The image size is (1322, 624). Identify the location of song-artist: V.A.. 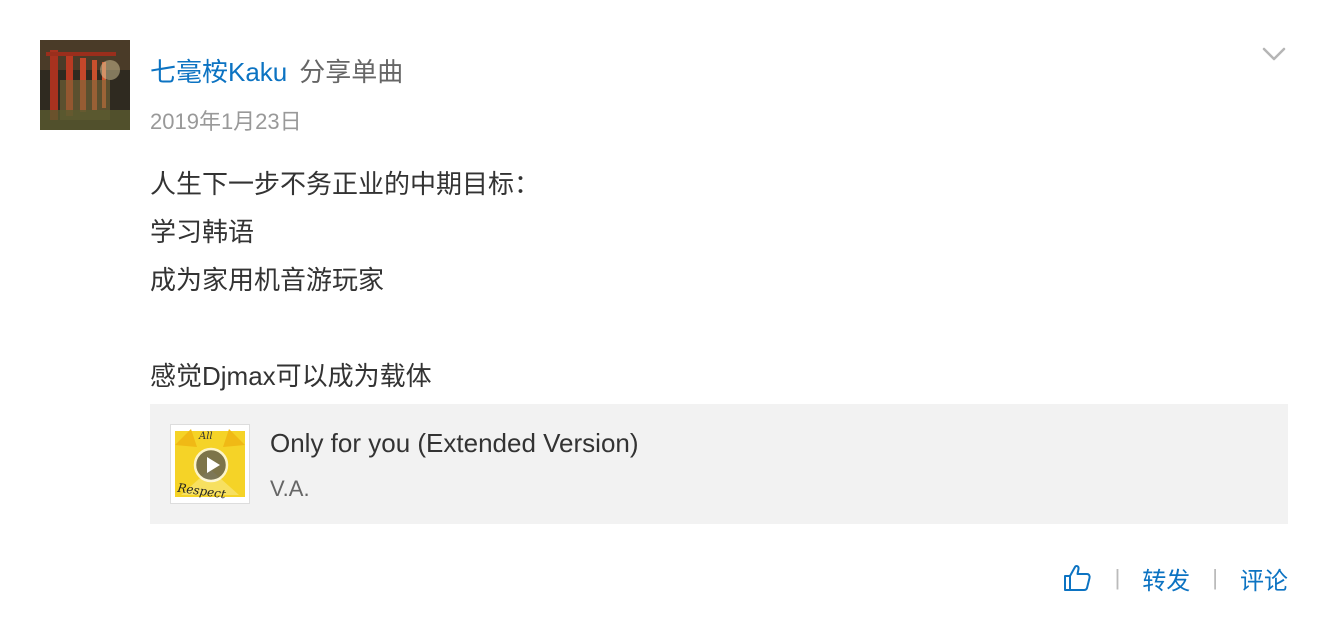
(290, 489).